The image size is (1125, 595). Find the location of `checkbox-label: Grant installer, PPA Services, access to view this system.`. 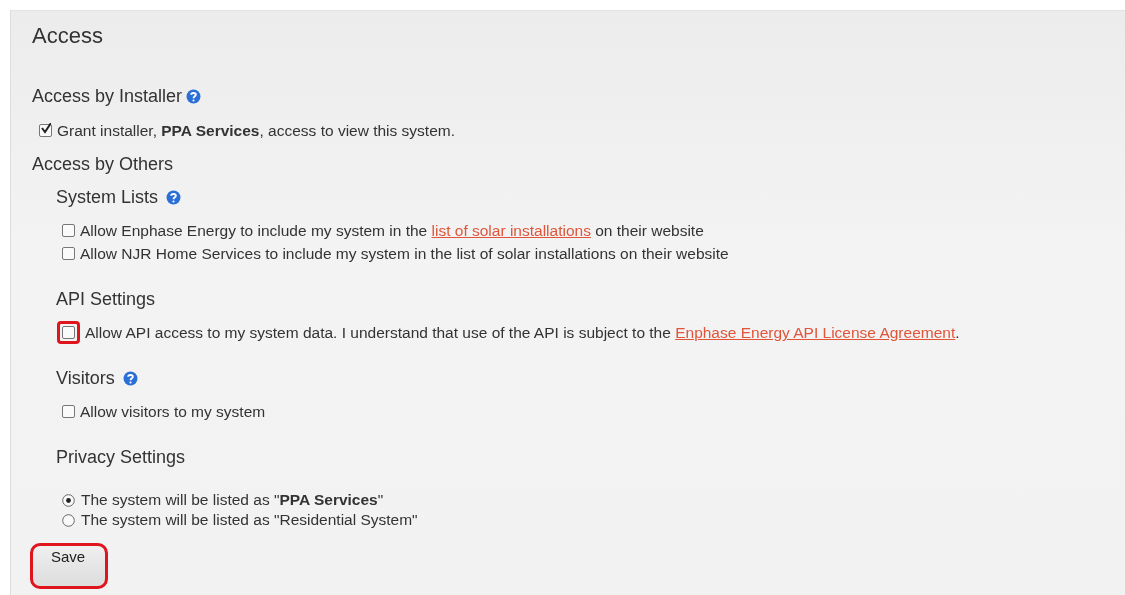

checkbox-label: Grant installer, PPA Services, access to view this system. is located at coordinates (256, 130).